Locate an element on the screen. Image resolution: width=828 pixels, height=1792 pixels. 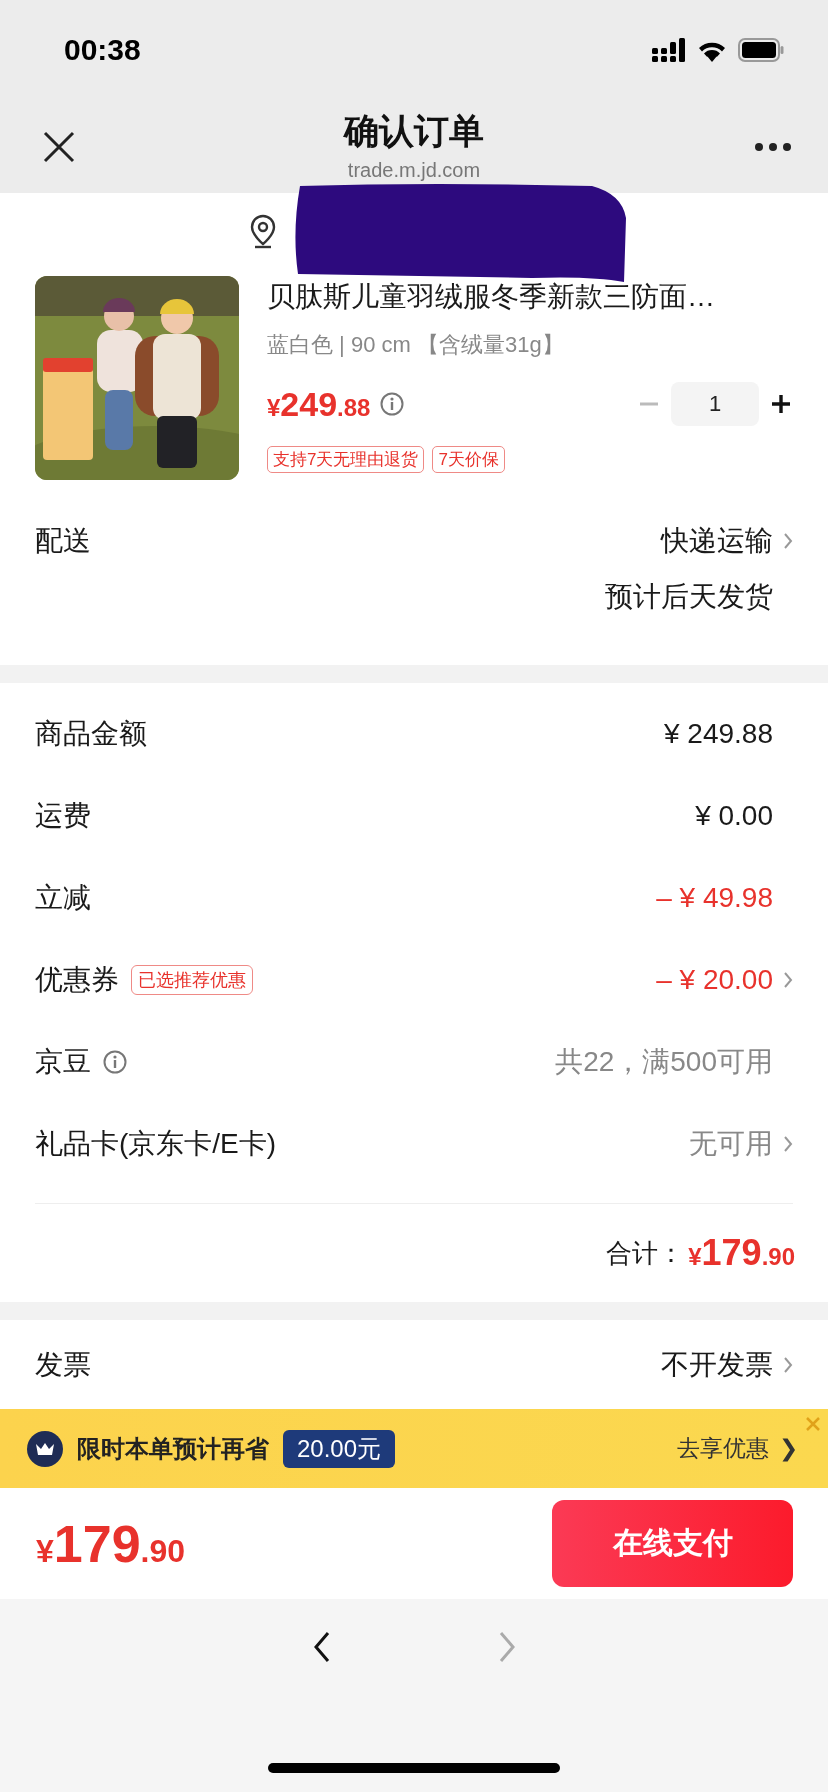
summary-label: 京豆 is located at coordinates (63, 1062).